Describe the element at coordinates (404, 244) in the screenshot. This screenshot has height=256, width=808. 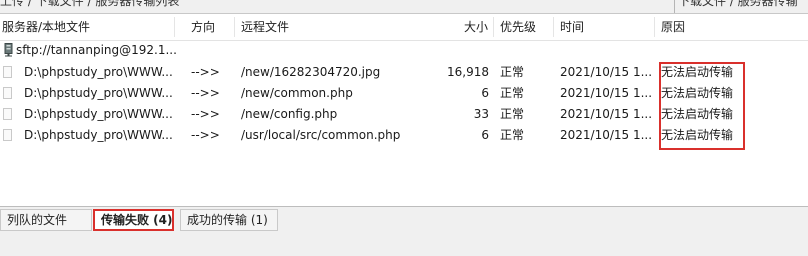
I see `status-bar` at that location.